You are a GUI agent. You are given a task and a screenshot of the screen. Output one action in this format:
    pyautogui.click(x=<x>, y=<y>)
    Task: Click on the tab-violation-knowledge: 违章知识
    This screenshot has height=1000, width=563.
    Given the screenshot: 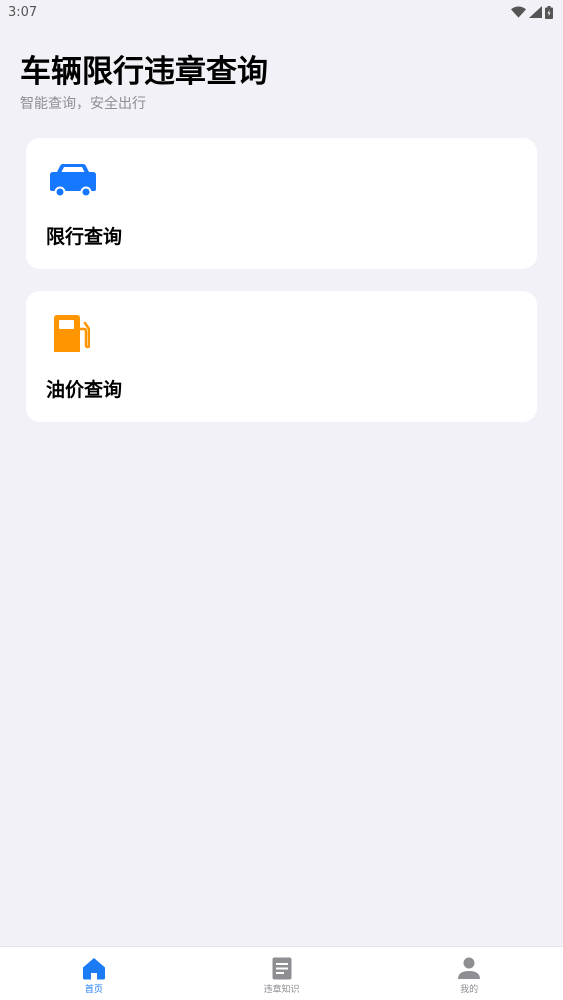 What is the action you would take?
    pyautogui.click(x=282, y=973)
    